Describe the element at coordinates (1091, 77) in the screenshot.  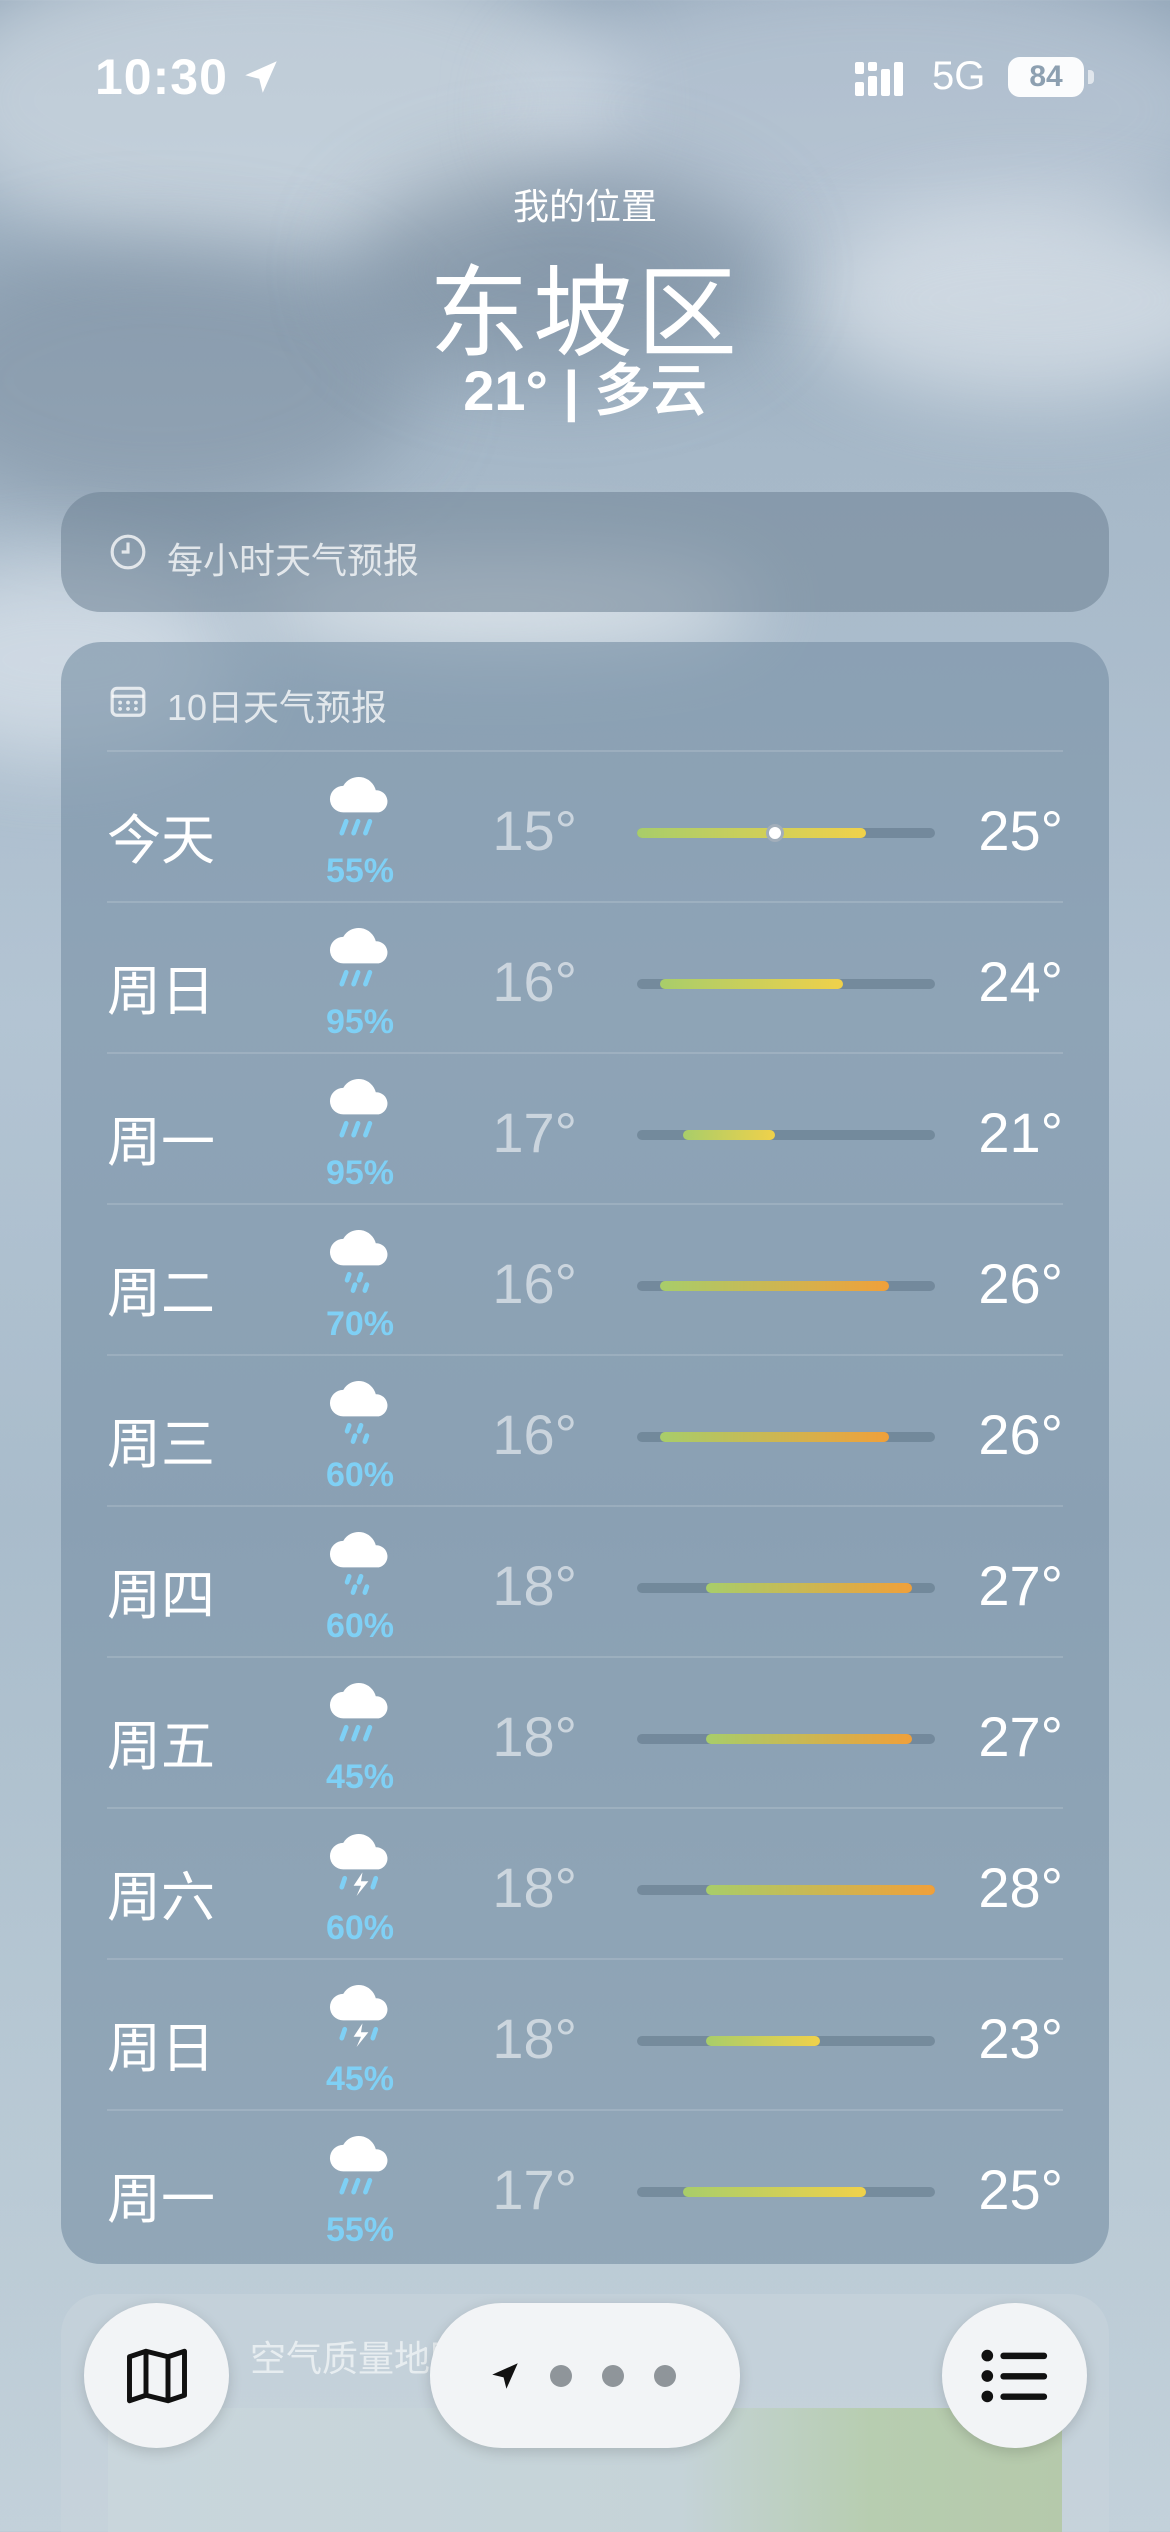
I see `battery-tip` at that location.